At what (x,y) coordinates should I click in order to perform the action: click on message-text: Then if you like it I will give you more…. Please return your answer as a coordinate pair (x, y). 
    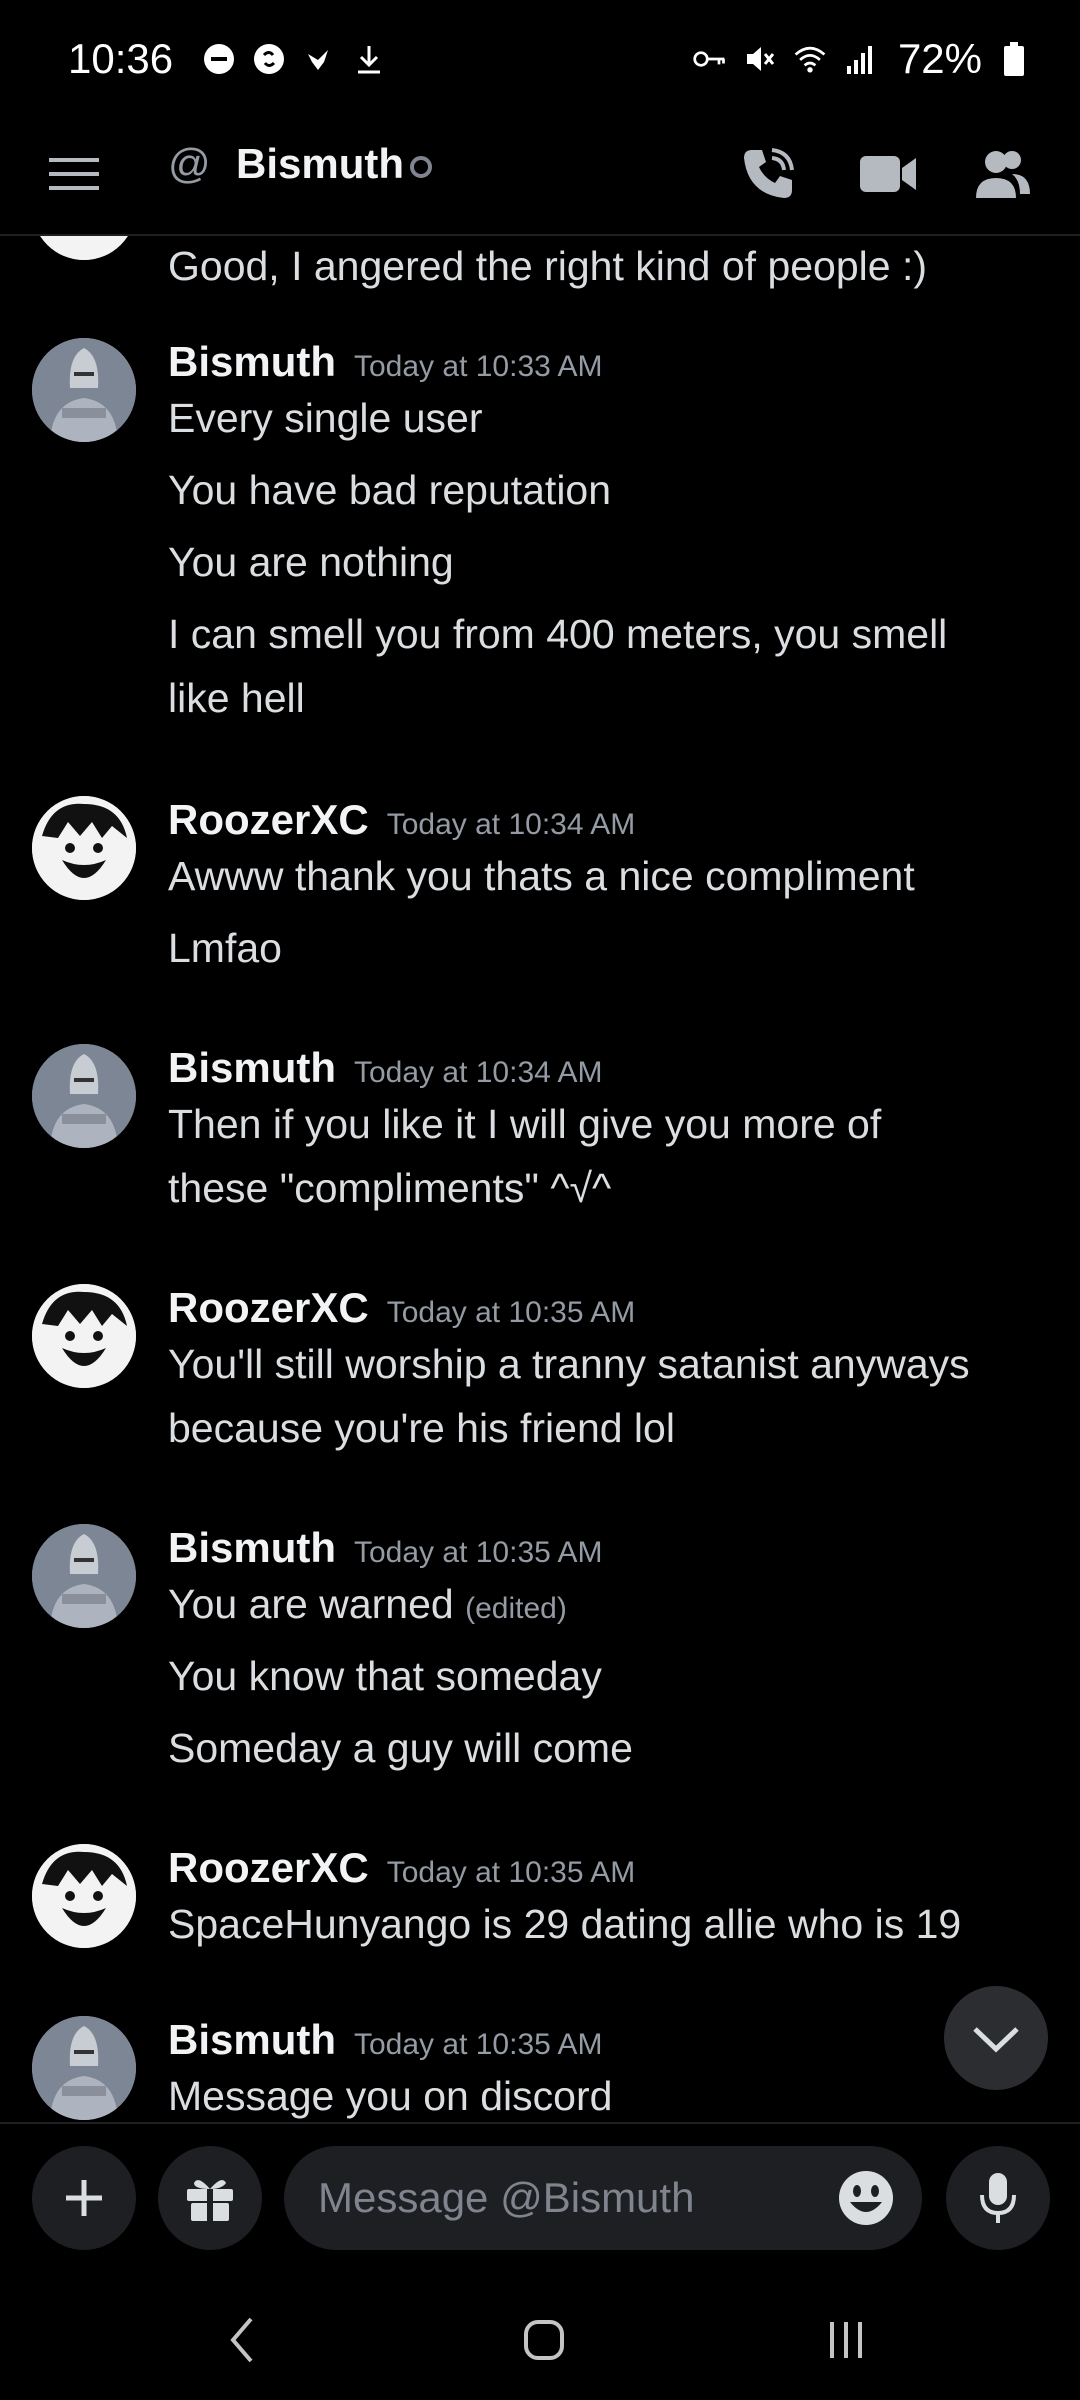
    Looking at the image, I should click on (525, 1124).